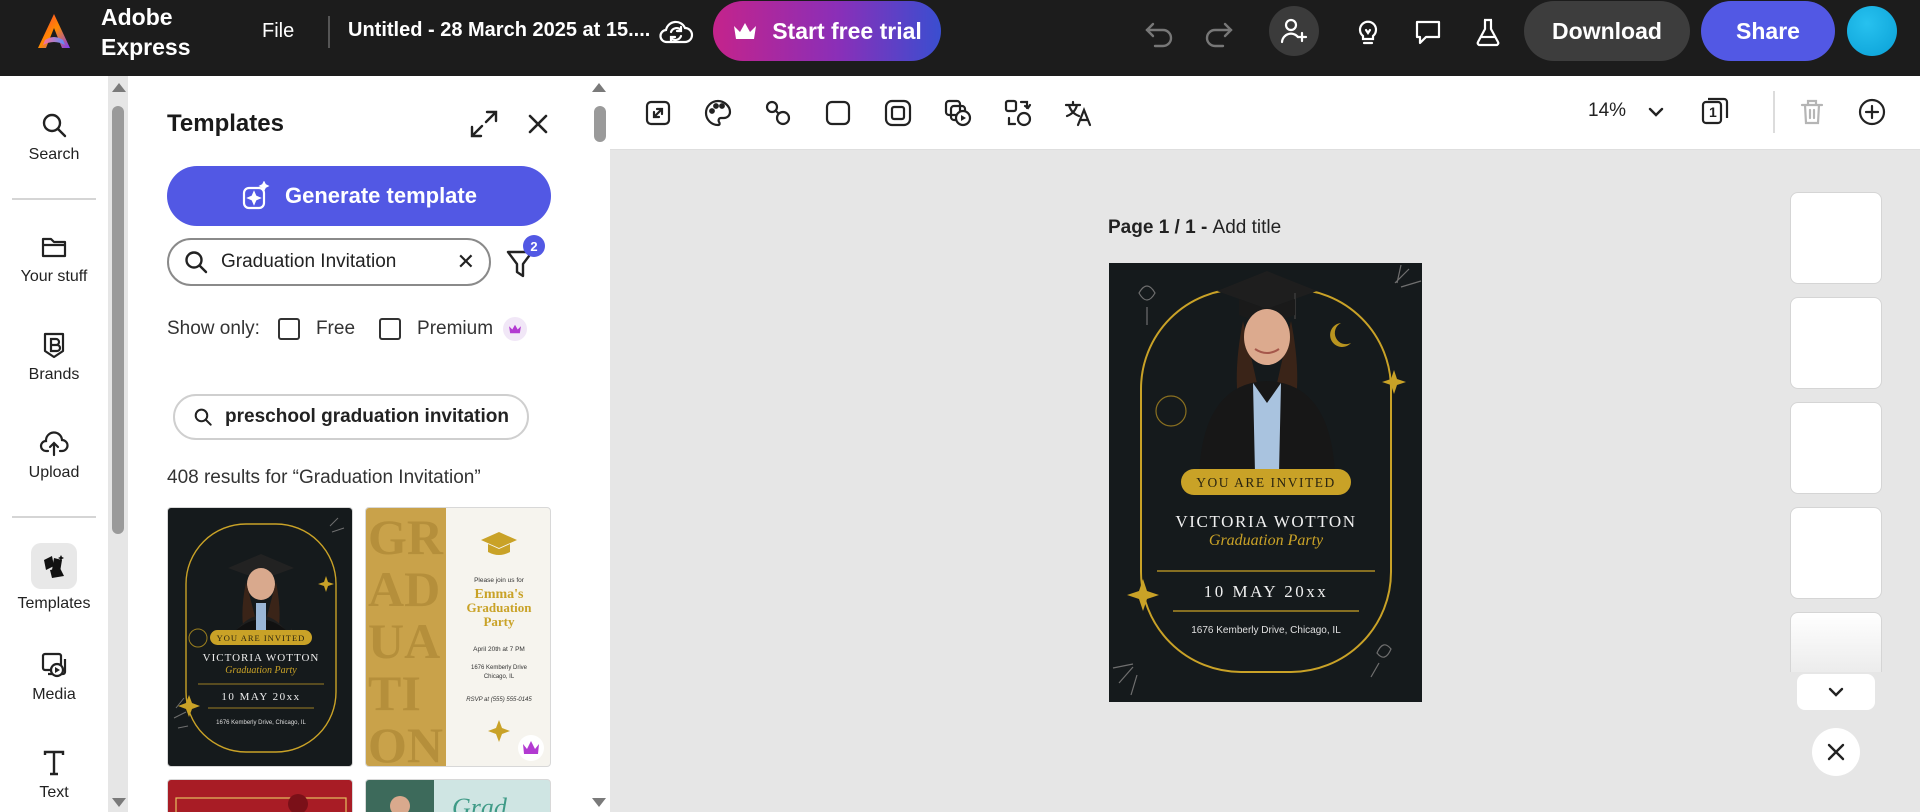 The image size is (1920, 812). What do you see at coordinates (898, 113) in the screenshot?
I see `frame-icon` at bounding box center [898, 113].